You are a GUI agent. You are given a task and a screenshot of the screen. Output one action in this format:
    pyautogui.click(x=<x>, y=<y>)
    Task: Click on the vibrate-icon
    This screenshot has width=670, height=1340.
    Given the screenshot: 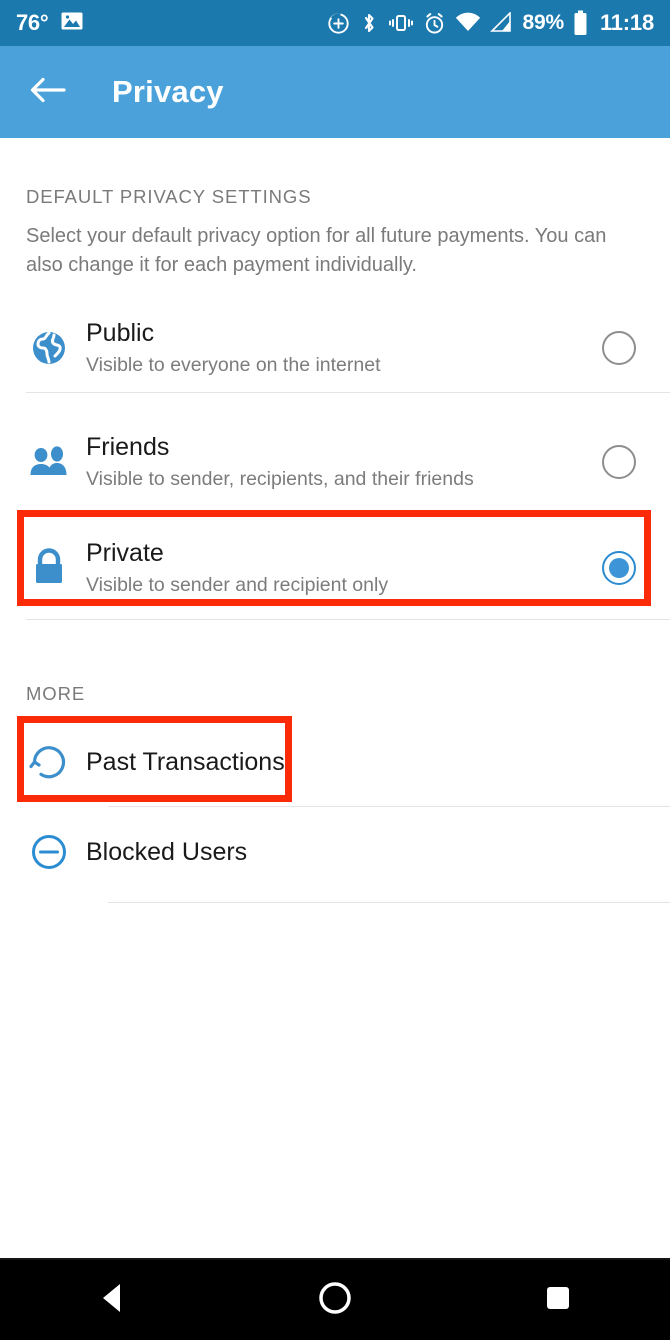 What is the action you would take?
    pyautogui.click(x=401, y=23)
    